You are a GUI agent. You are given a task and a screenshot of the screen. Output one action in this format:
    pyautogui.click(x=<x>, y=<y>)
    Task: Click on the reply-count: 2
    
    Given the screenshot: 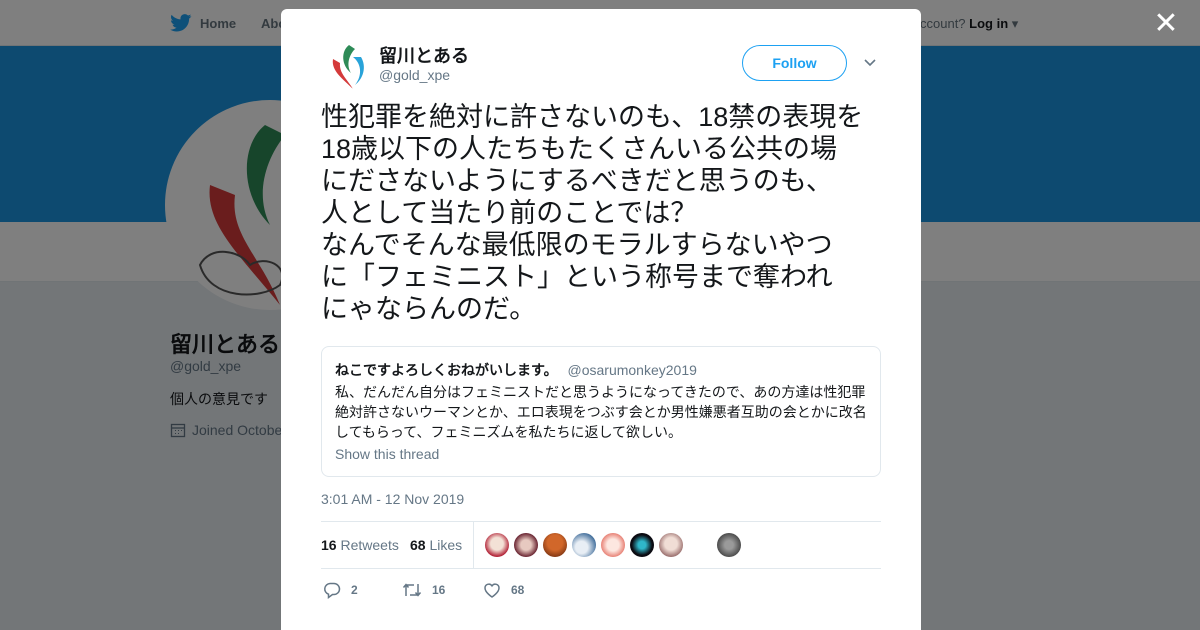 What is the action you would take?
    pyautogui.click(x=354, y=590)
    